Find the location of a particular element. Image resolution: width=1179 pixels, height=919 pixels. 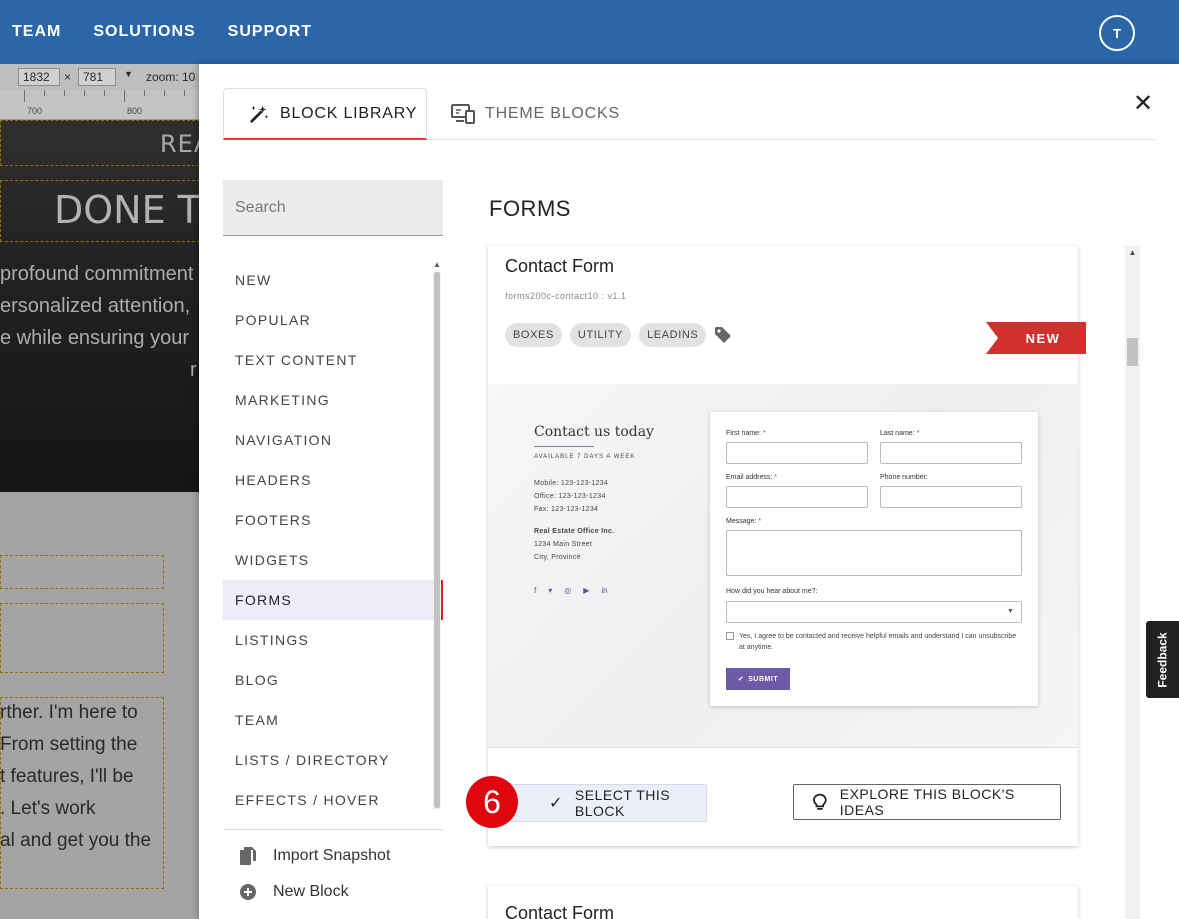

explore-ideas-label: EXPLORE THIS BLOCK'S IDEAS is located at coordinates (927, 802).